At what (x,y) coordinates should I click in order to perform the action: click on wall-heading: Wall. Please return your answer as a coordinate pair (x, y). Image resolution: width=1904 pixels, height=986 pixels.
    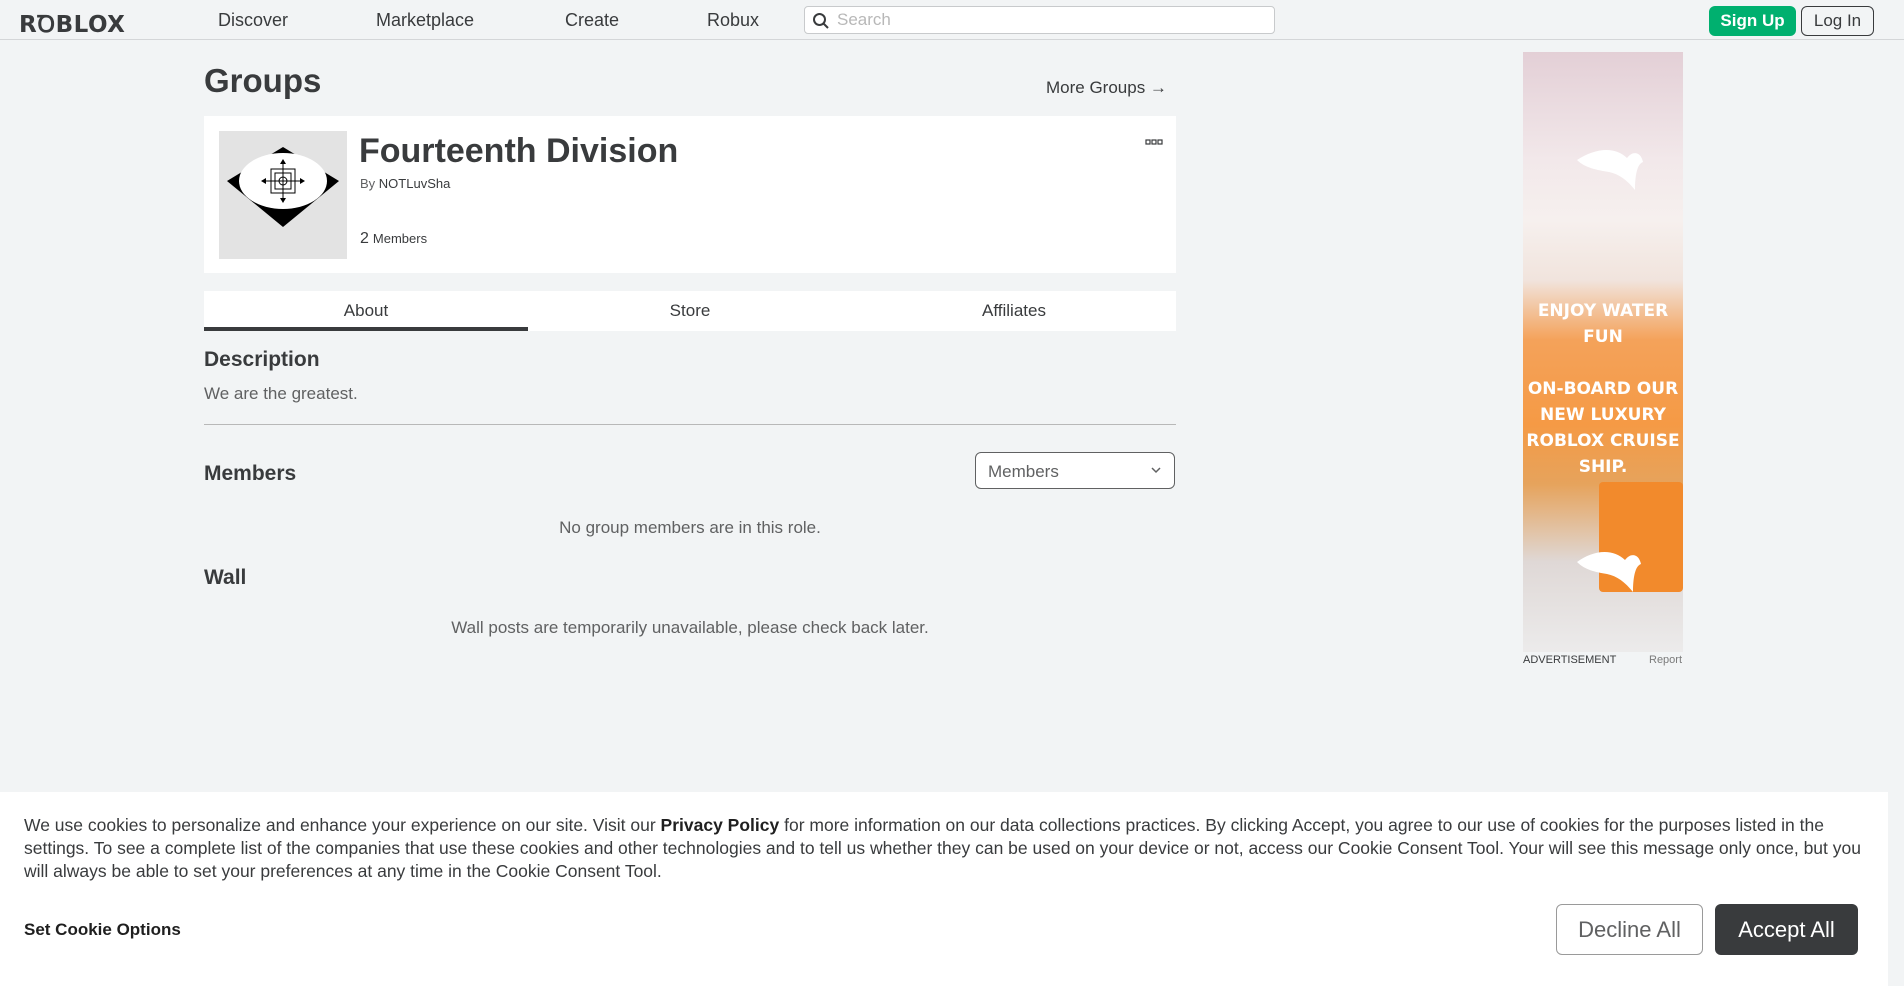
    Looking at the image, I should click on (225, 577).